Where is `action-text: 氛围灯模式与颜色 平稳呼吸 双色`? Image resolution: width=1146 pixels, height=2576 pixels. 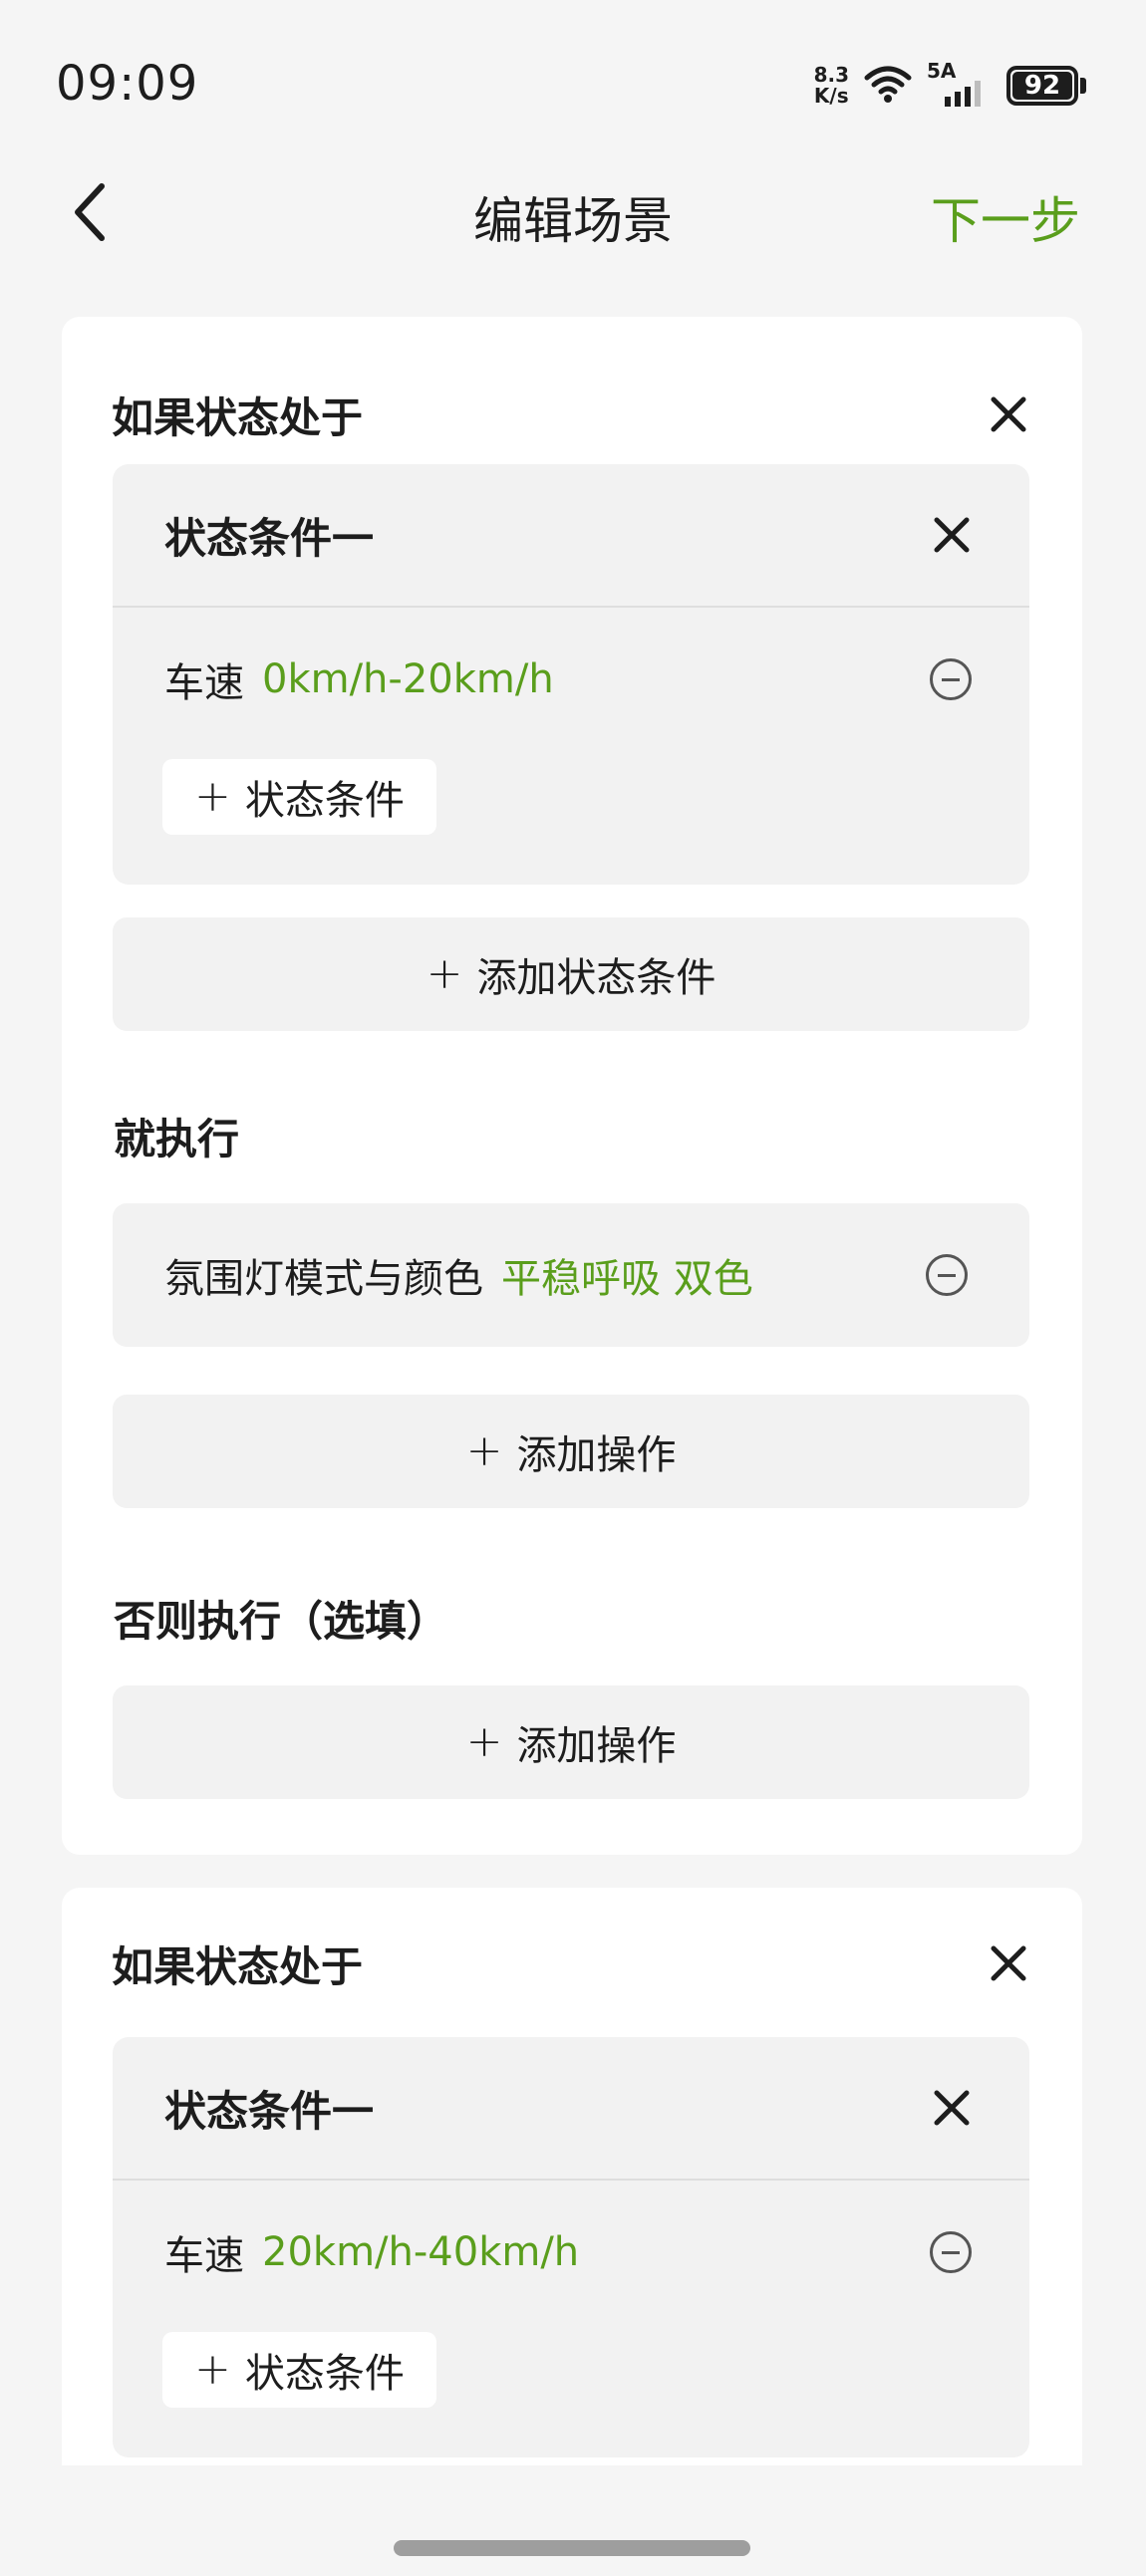
action-text: 氛围灯模式与颜色 平稳呼吸 双色 is located at coordinates (458, 1275).